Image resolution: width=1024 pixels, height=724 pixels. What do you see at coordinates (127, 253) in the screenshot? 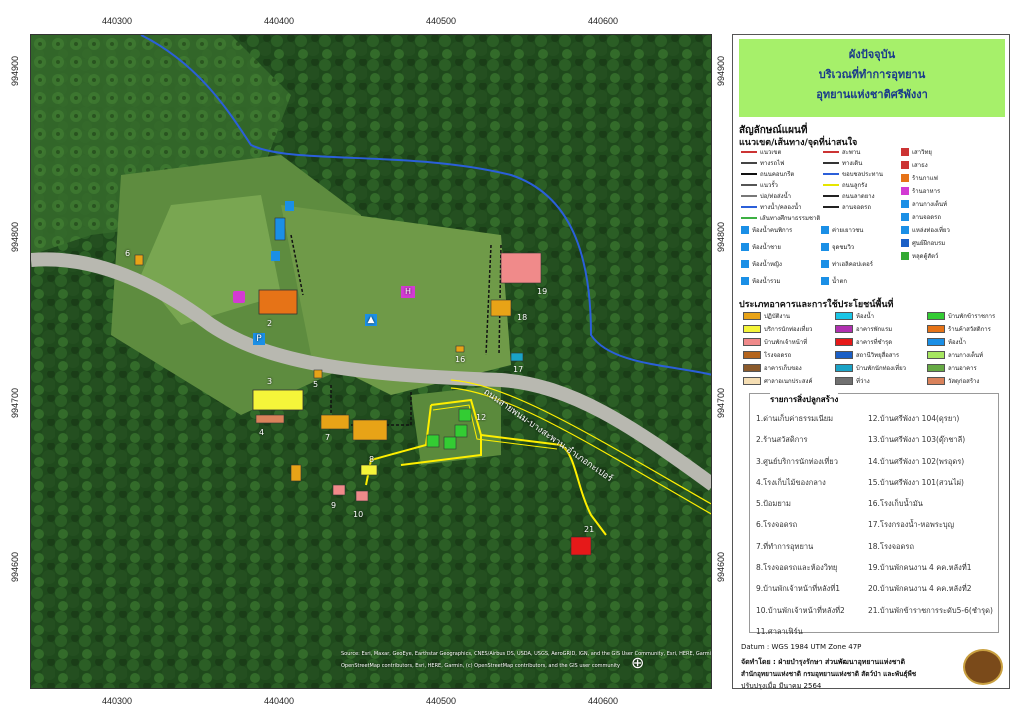
I see `building-number: 6` at bounding box center [127, 253].